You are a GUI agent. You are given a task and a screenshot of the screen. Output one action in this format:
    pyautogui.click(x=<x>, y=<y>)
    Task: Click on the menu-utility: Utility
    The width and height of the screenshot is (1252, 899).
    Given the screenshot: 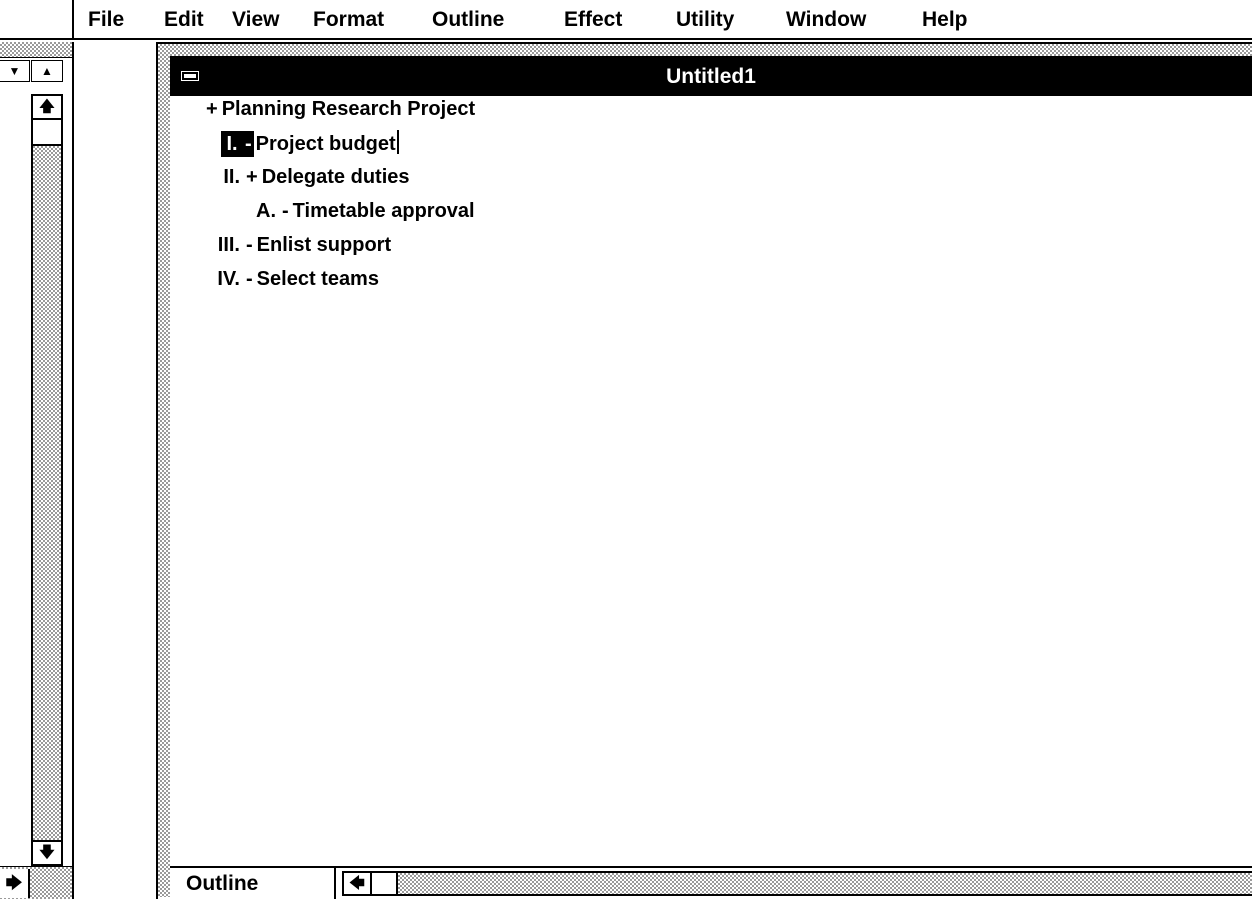 What is the action you would take?
    pyautogui.click(x=705, y=20)
    